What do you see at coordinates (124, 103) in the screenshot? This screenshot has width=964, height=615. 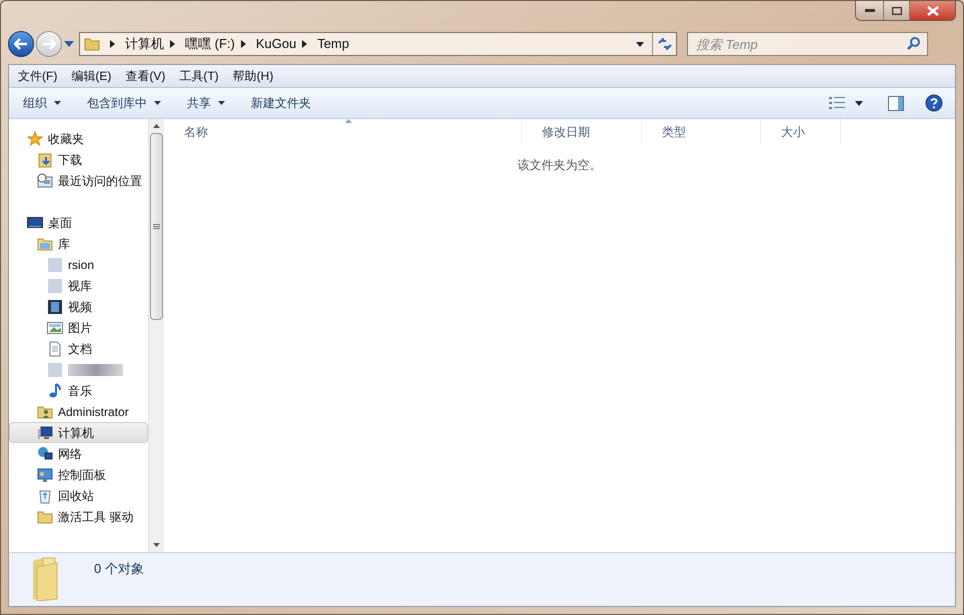 I see `toolbar-button: 包含到库中` at bounding box center [124, 103].